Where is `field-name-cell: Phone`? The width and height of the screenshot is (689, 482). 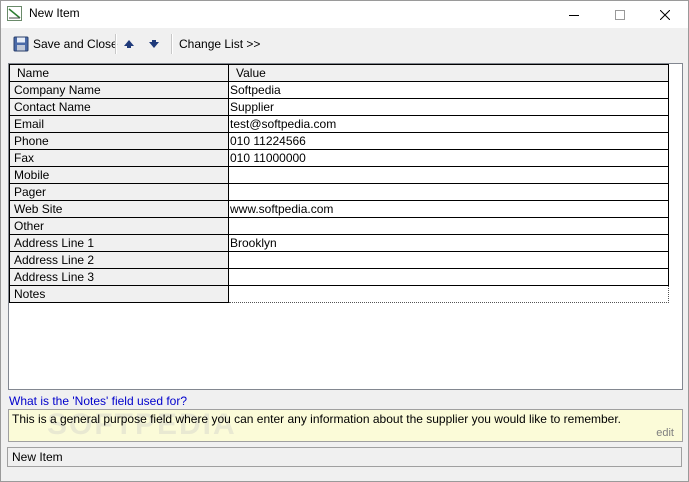
field-name-cell: Phone is located at coordinates (119, 141).